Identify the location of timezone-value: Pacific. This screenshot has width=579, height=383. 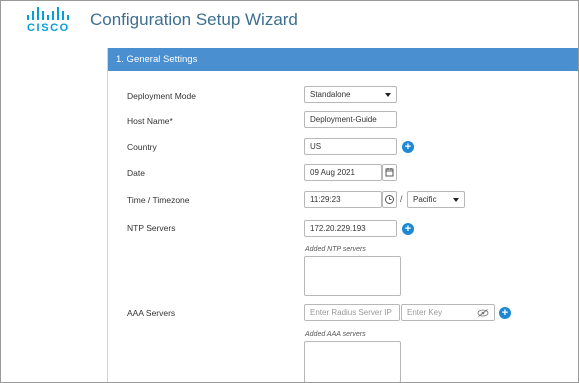
(425, 199).